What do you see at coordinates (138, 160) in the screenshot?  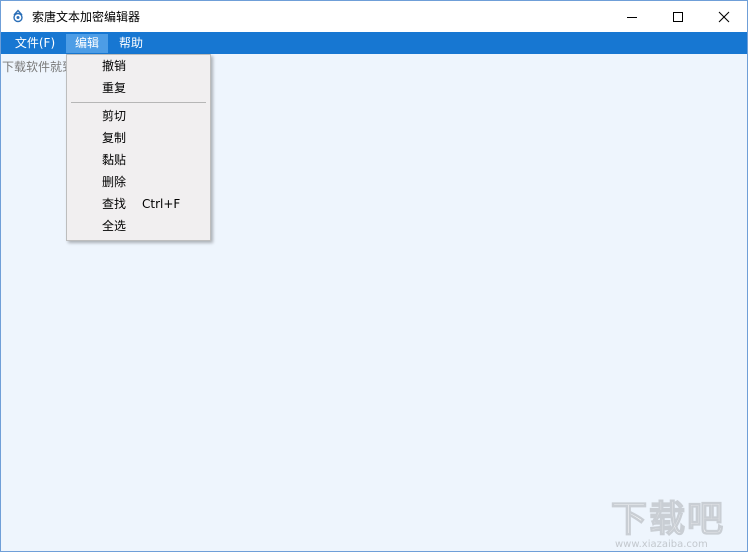 I see `menu-item-paste: 黏贴` at bounding box center [138, 160].